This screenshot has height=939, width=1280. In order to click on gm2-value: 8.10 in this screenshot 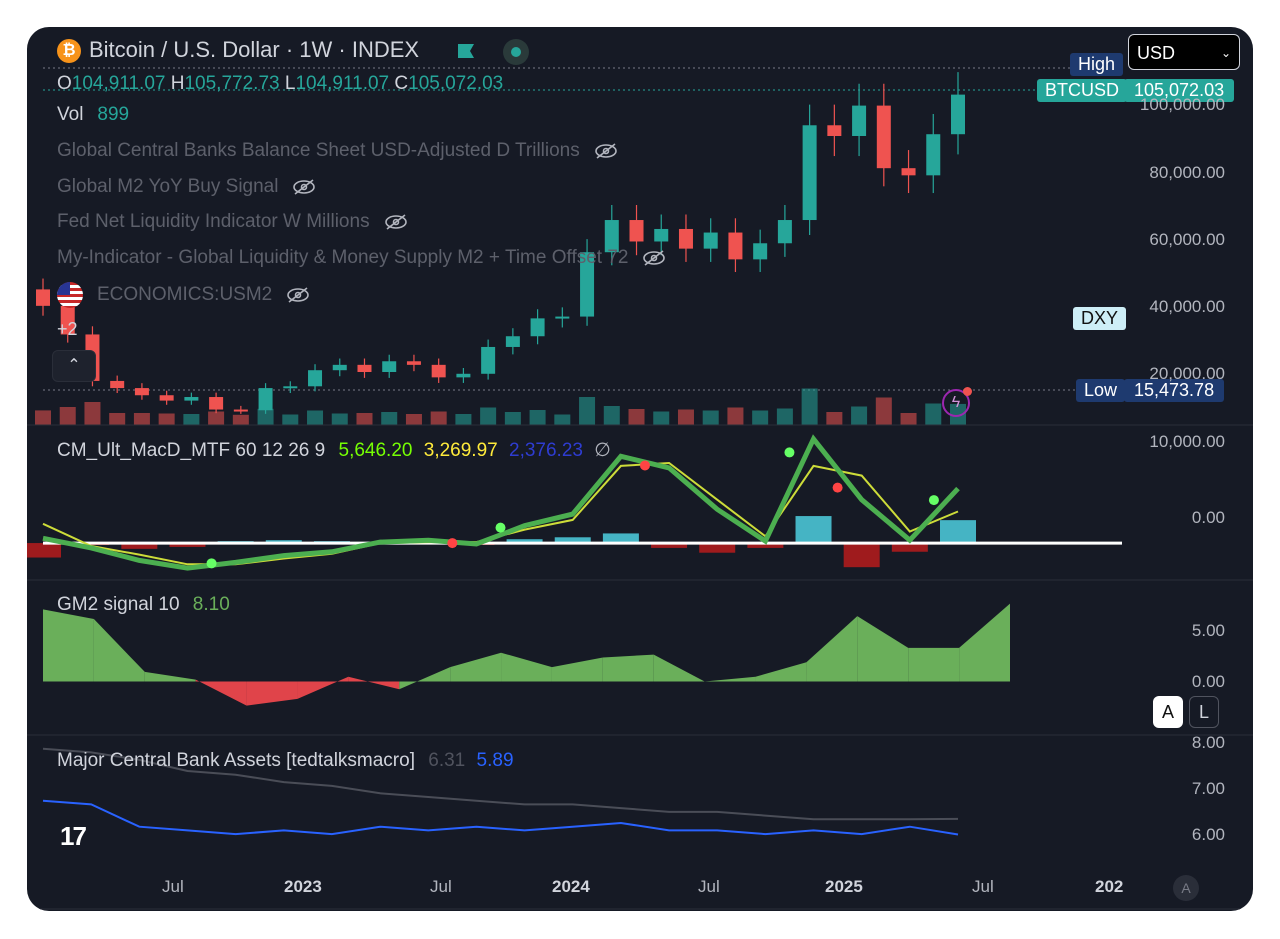, I will do `click(211, 604)`.